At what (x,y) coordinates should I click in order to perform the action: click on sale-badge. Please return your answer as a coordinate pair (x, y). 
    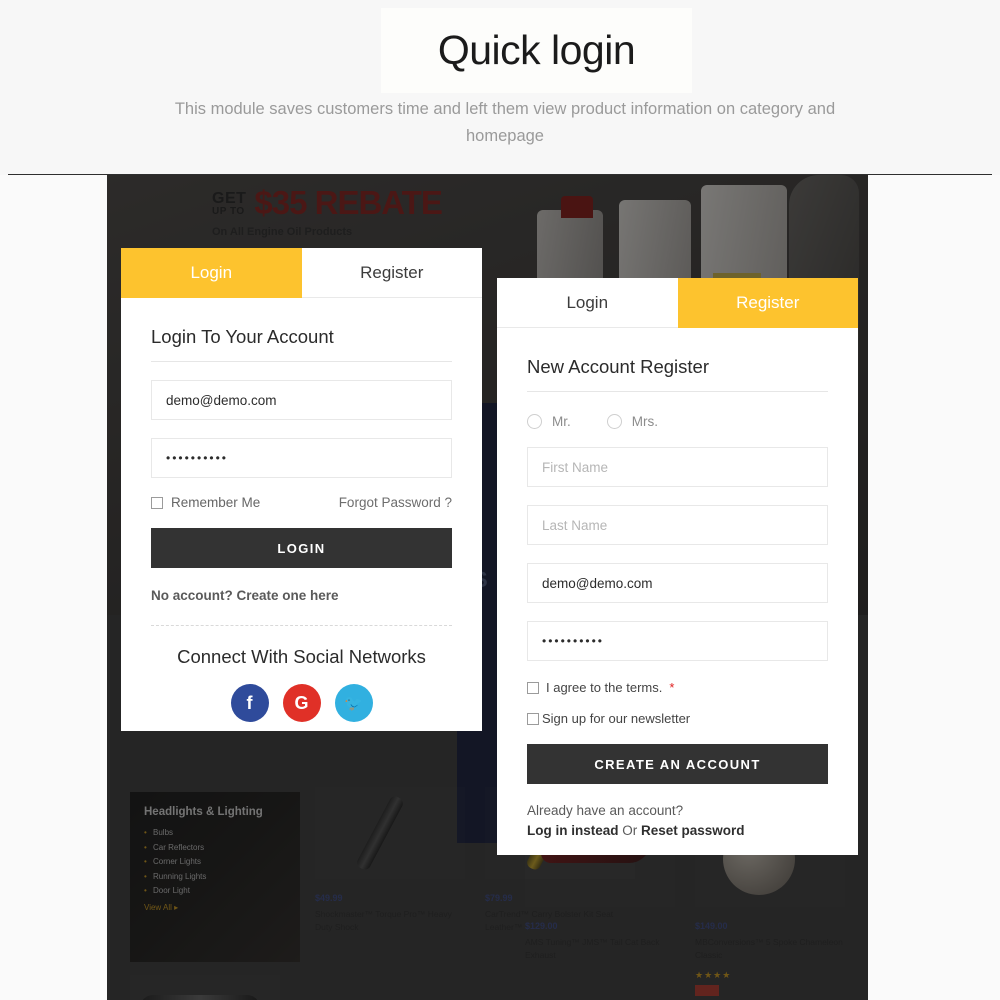
    Looking at the image, I should click on (707, 990).